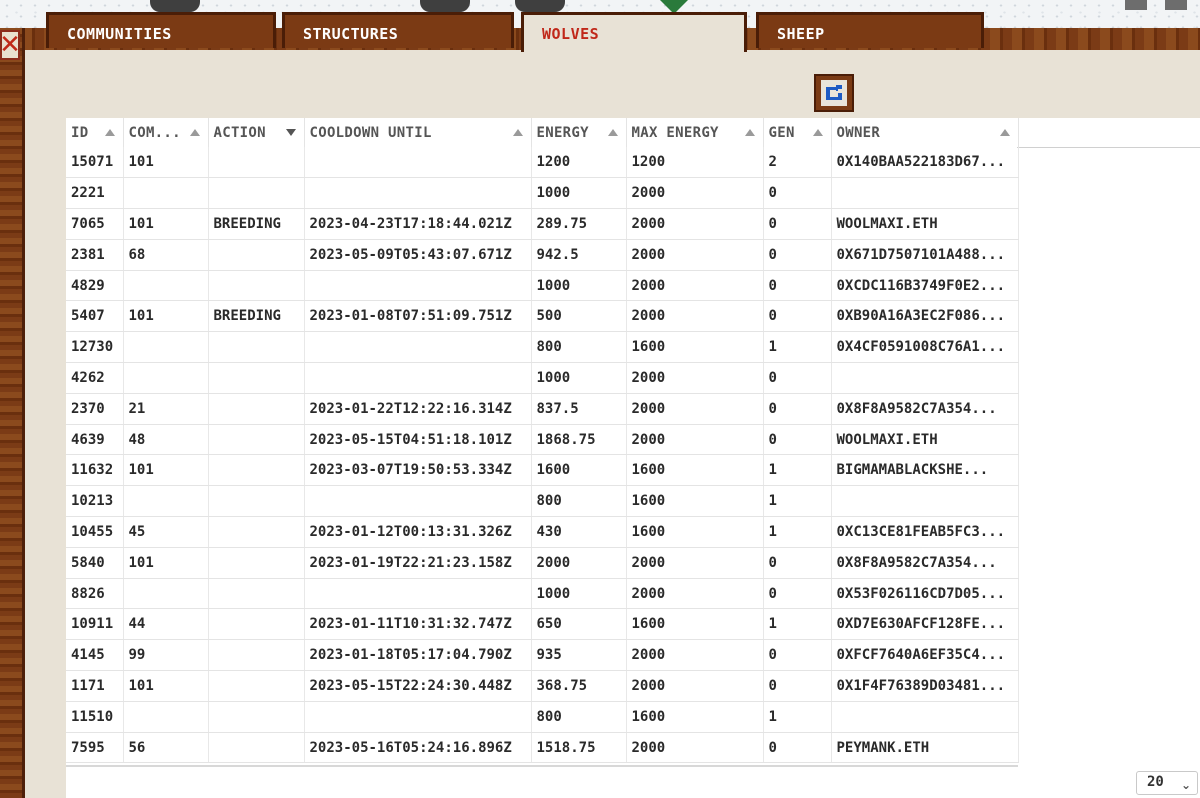 This screenshot has width=1200, height=798. I want to click on cell-energy: 1518.75, so click(579, 748).